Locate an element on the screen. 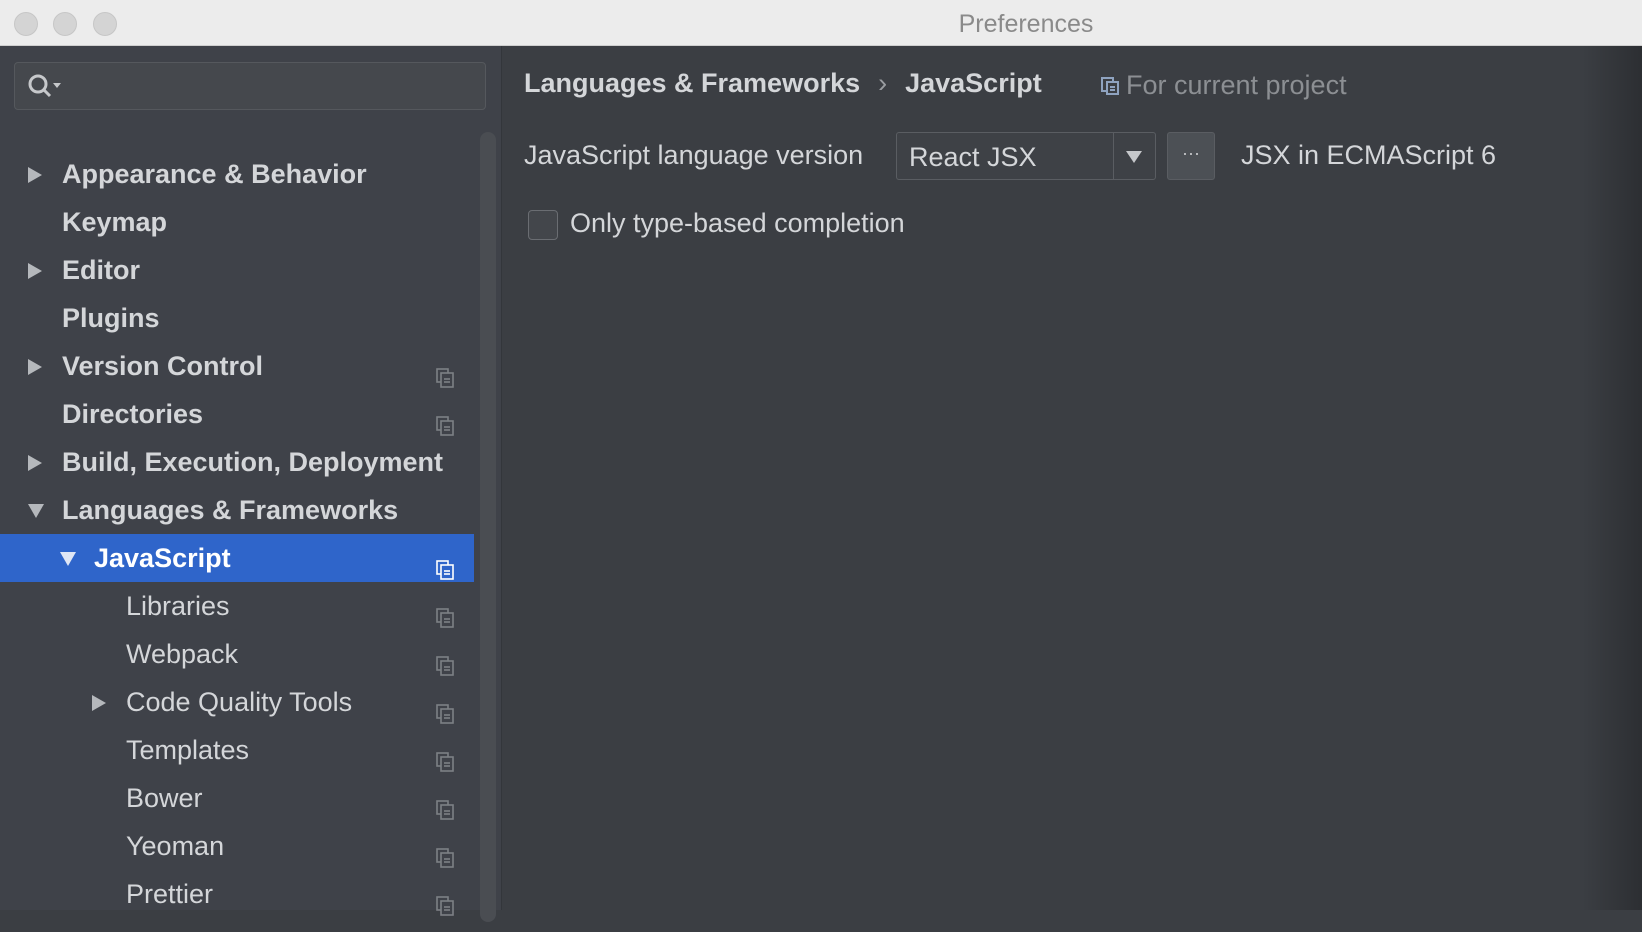 The image size is (1642, 932). sidebar-item-code-quality-tools: Code Quality Tools is located at coordinates (237, 702).